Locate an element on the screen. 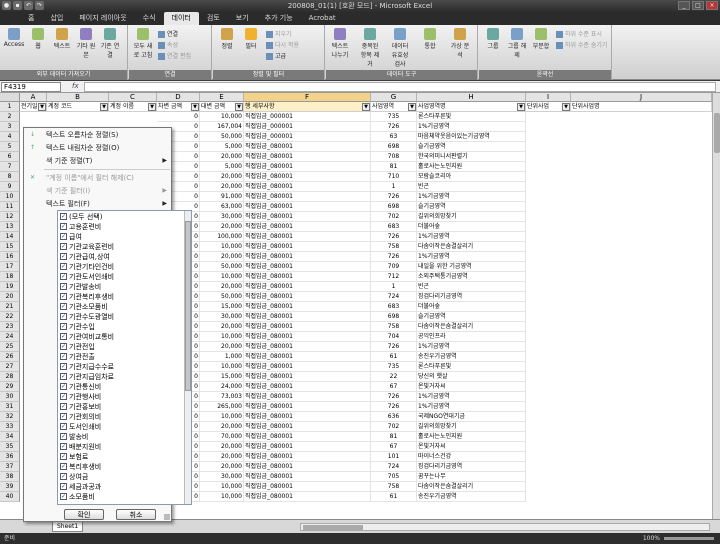  table-cell-e: 24,000 is located at coordinates (222, 387).